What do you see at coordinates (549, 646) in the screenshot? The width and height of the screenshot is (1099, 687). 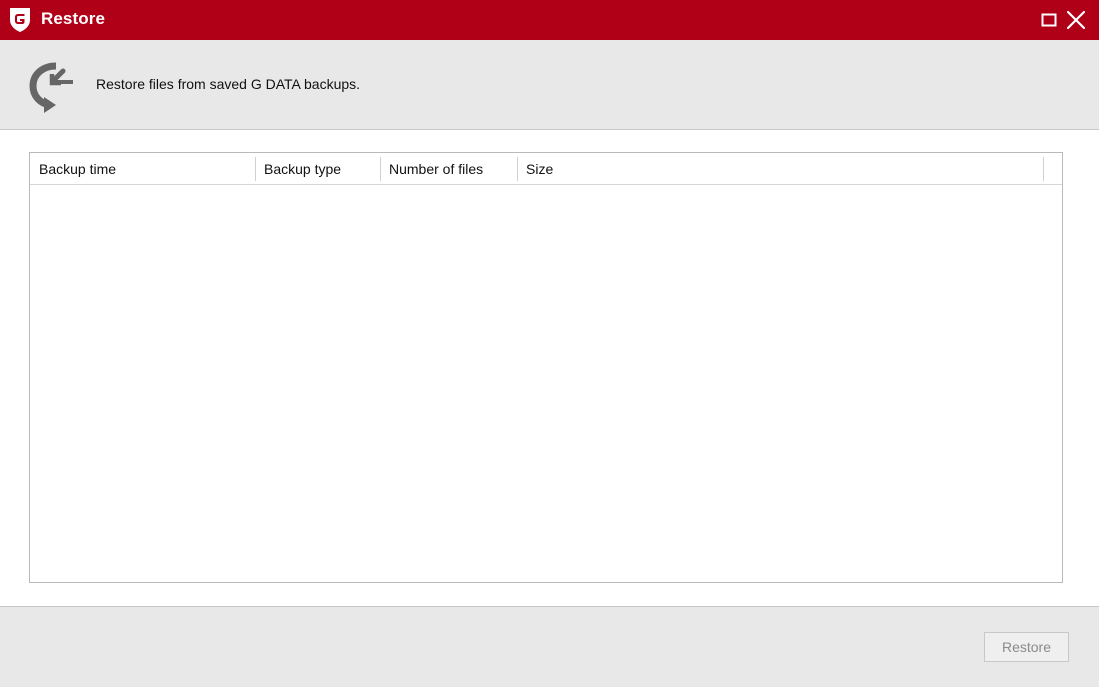 I see `footer-panel: Restore` at bounding box center [549, 646].